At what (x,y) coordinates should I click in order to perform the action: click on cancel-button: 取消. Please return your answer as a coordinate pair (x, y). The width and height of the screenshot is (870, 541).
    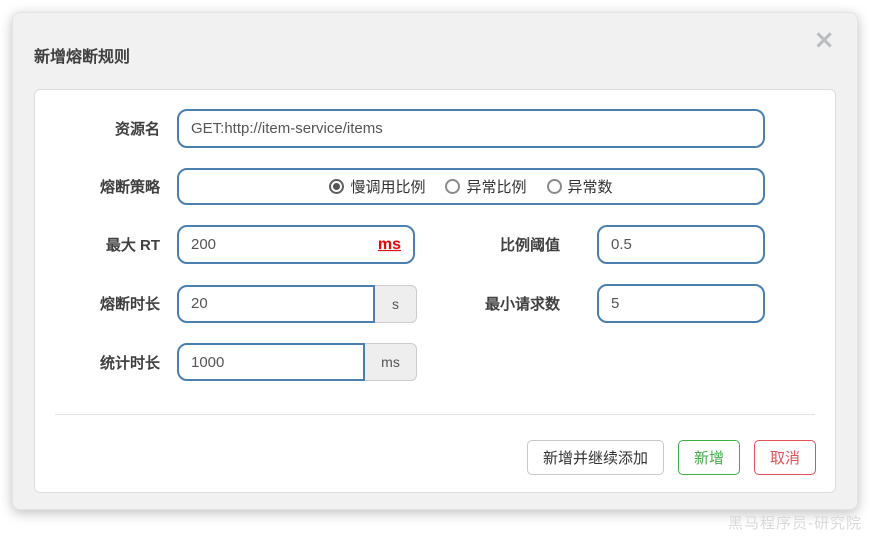
    Looking at the image, I should click on (784, 457).